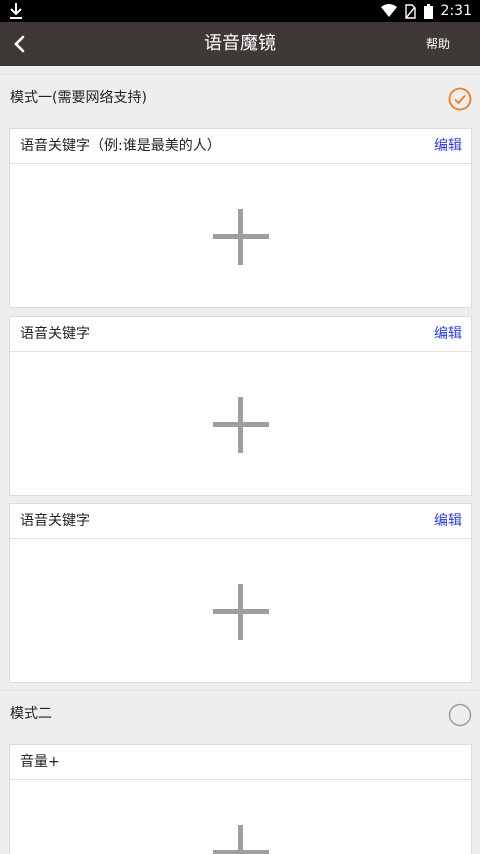 This screenshot has width=480, height=854. I want to click on mode-one-selected-icon, so click(460, 99).